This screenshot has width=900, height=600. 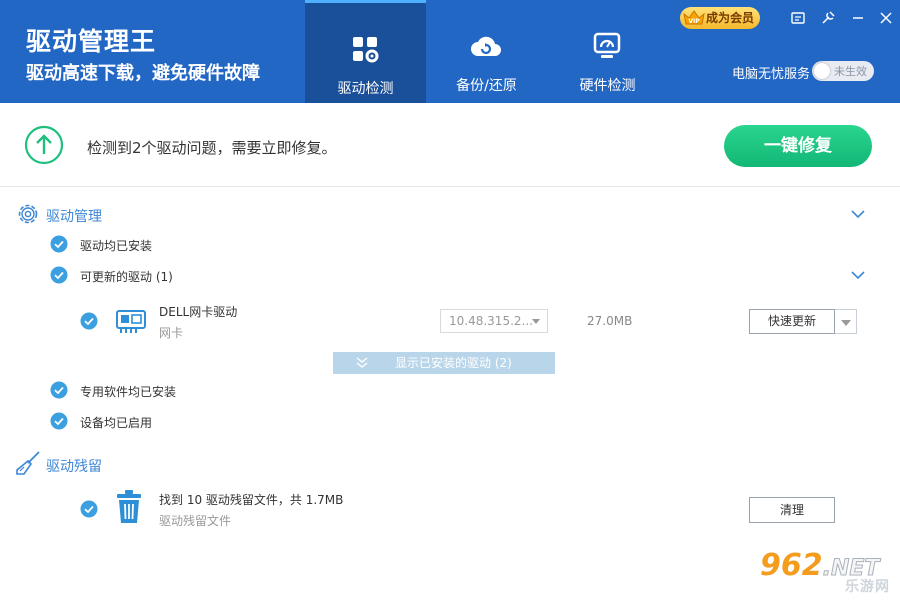 I want to click on message-icon, so click(x=798, y=18).